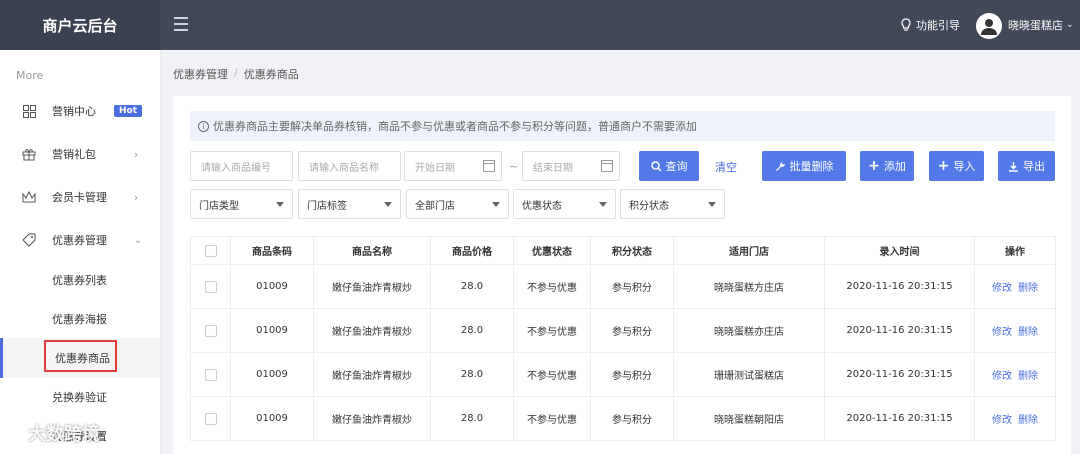 The width and height of the screenshot is (1080, 454). I want to click on header-points: 积分状态, so click(632, 250).